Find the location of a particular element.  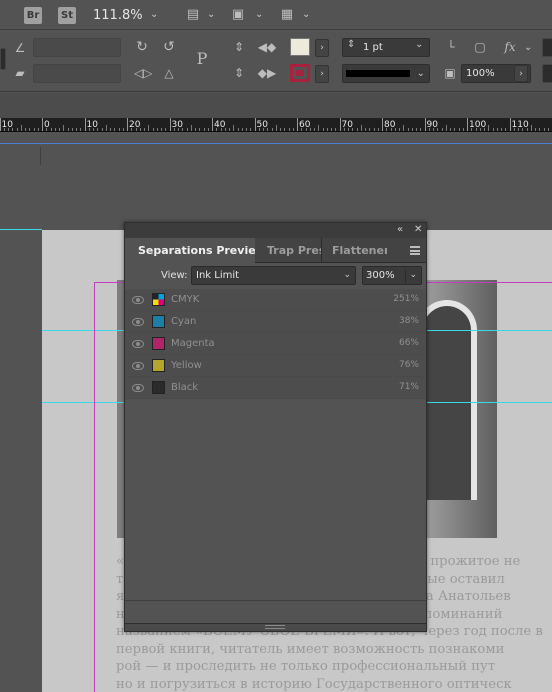

stroke-swatch is located at coordinates (300, 73).